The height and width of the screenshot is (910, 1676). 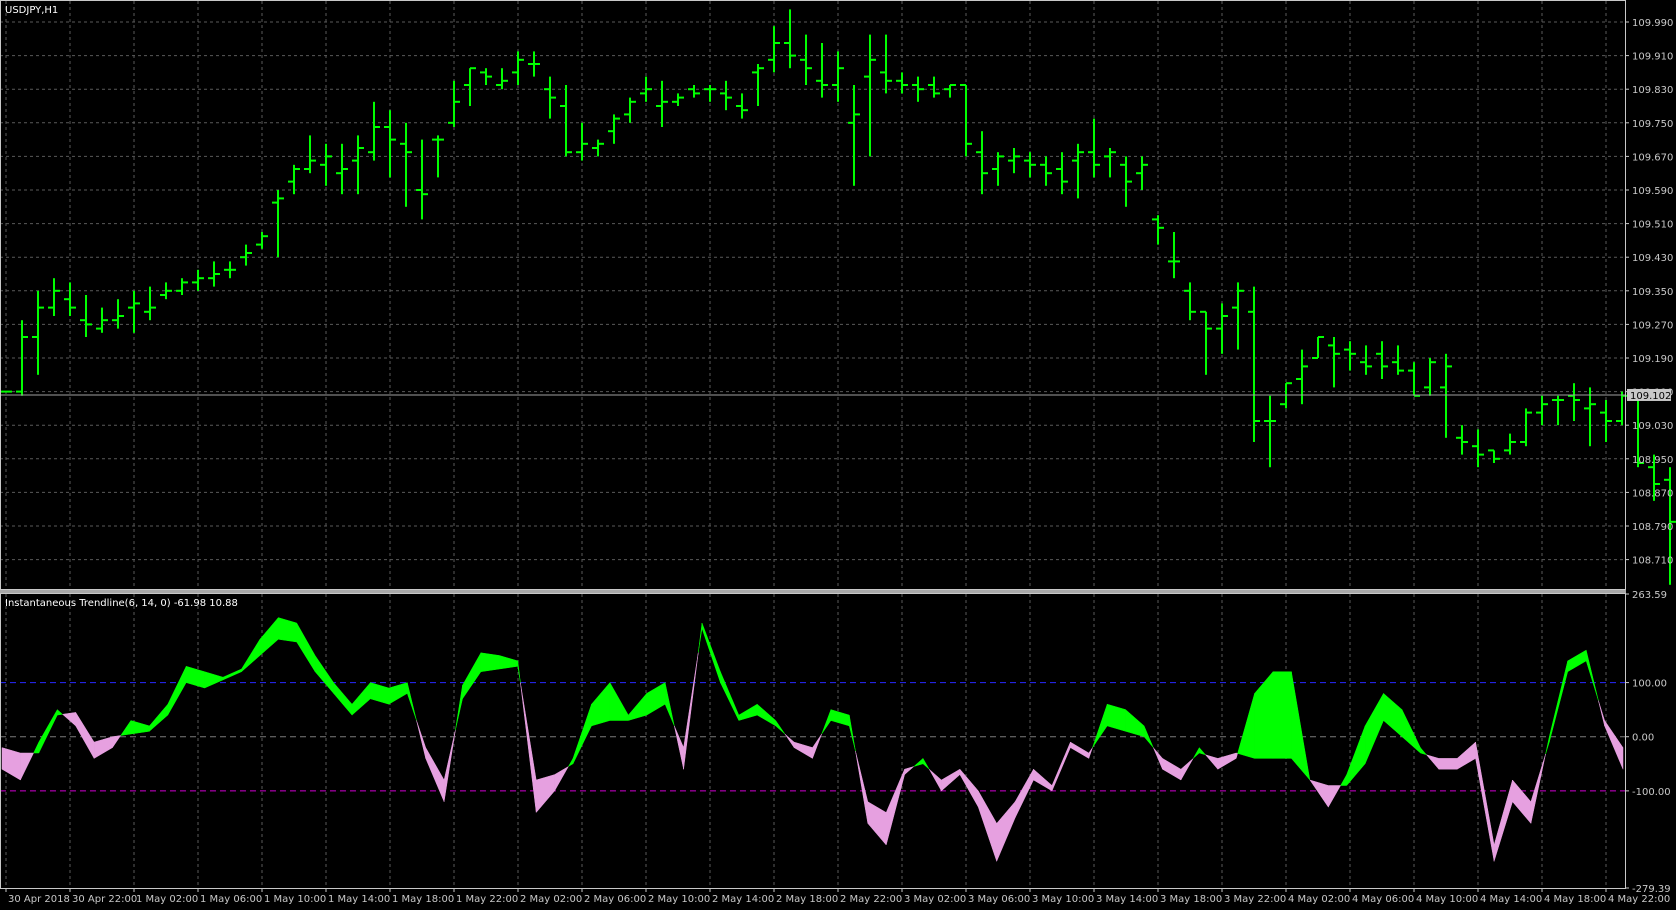 What do you see at coordinates (295, 899) in the screenshot?
I see `time-axis-label: 1 May 10:00` at bounding box center [295, 899].